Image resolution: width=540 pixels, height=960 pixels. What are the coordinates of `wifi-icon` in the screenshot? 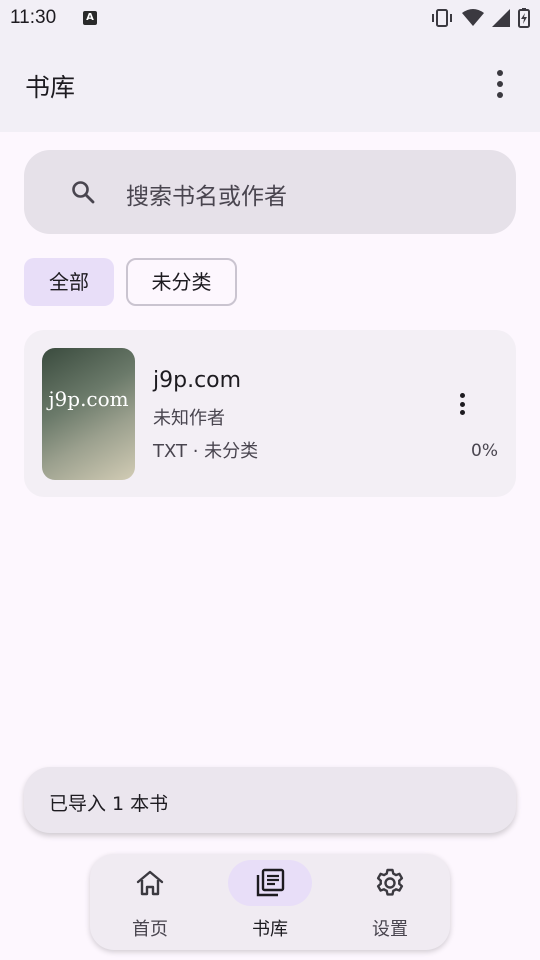 It's located at (473, 17).